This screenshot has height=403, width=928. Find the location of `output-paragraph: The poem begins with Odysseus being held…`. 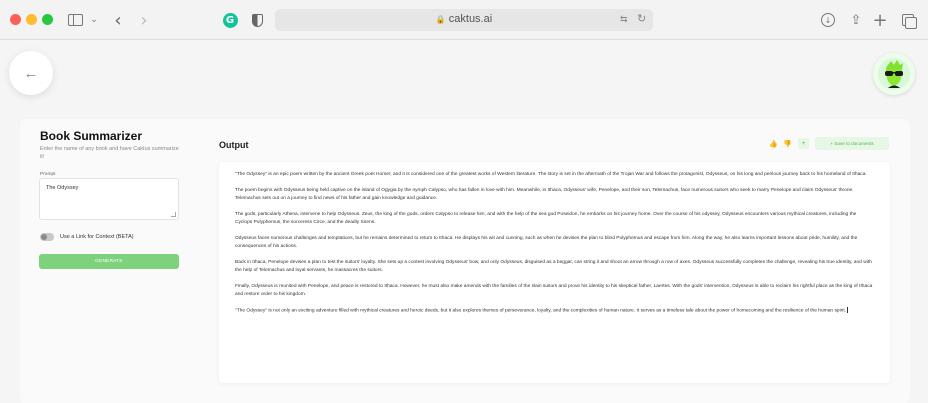

output-paragraph: The poem begins with Odysseus being held… is located at coordinates (544, 194).